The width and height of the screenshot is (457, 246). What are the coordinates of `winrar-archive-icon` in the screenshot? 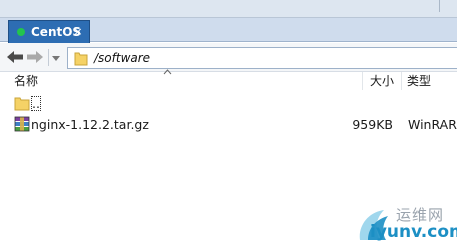 It's located at (22, 124).